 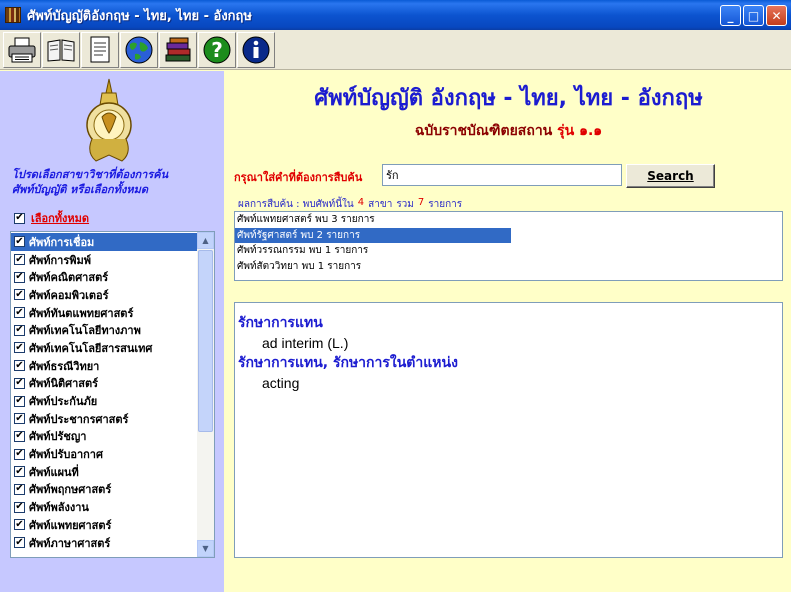 What do you see at coordinates (104, 472) in the screenshot?
I see `field-list-item: ✔ ศัพท์แผนที่` at bounding box center [104, 472].